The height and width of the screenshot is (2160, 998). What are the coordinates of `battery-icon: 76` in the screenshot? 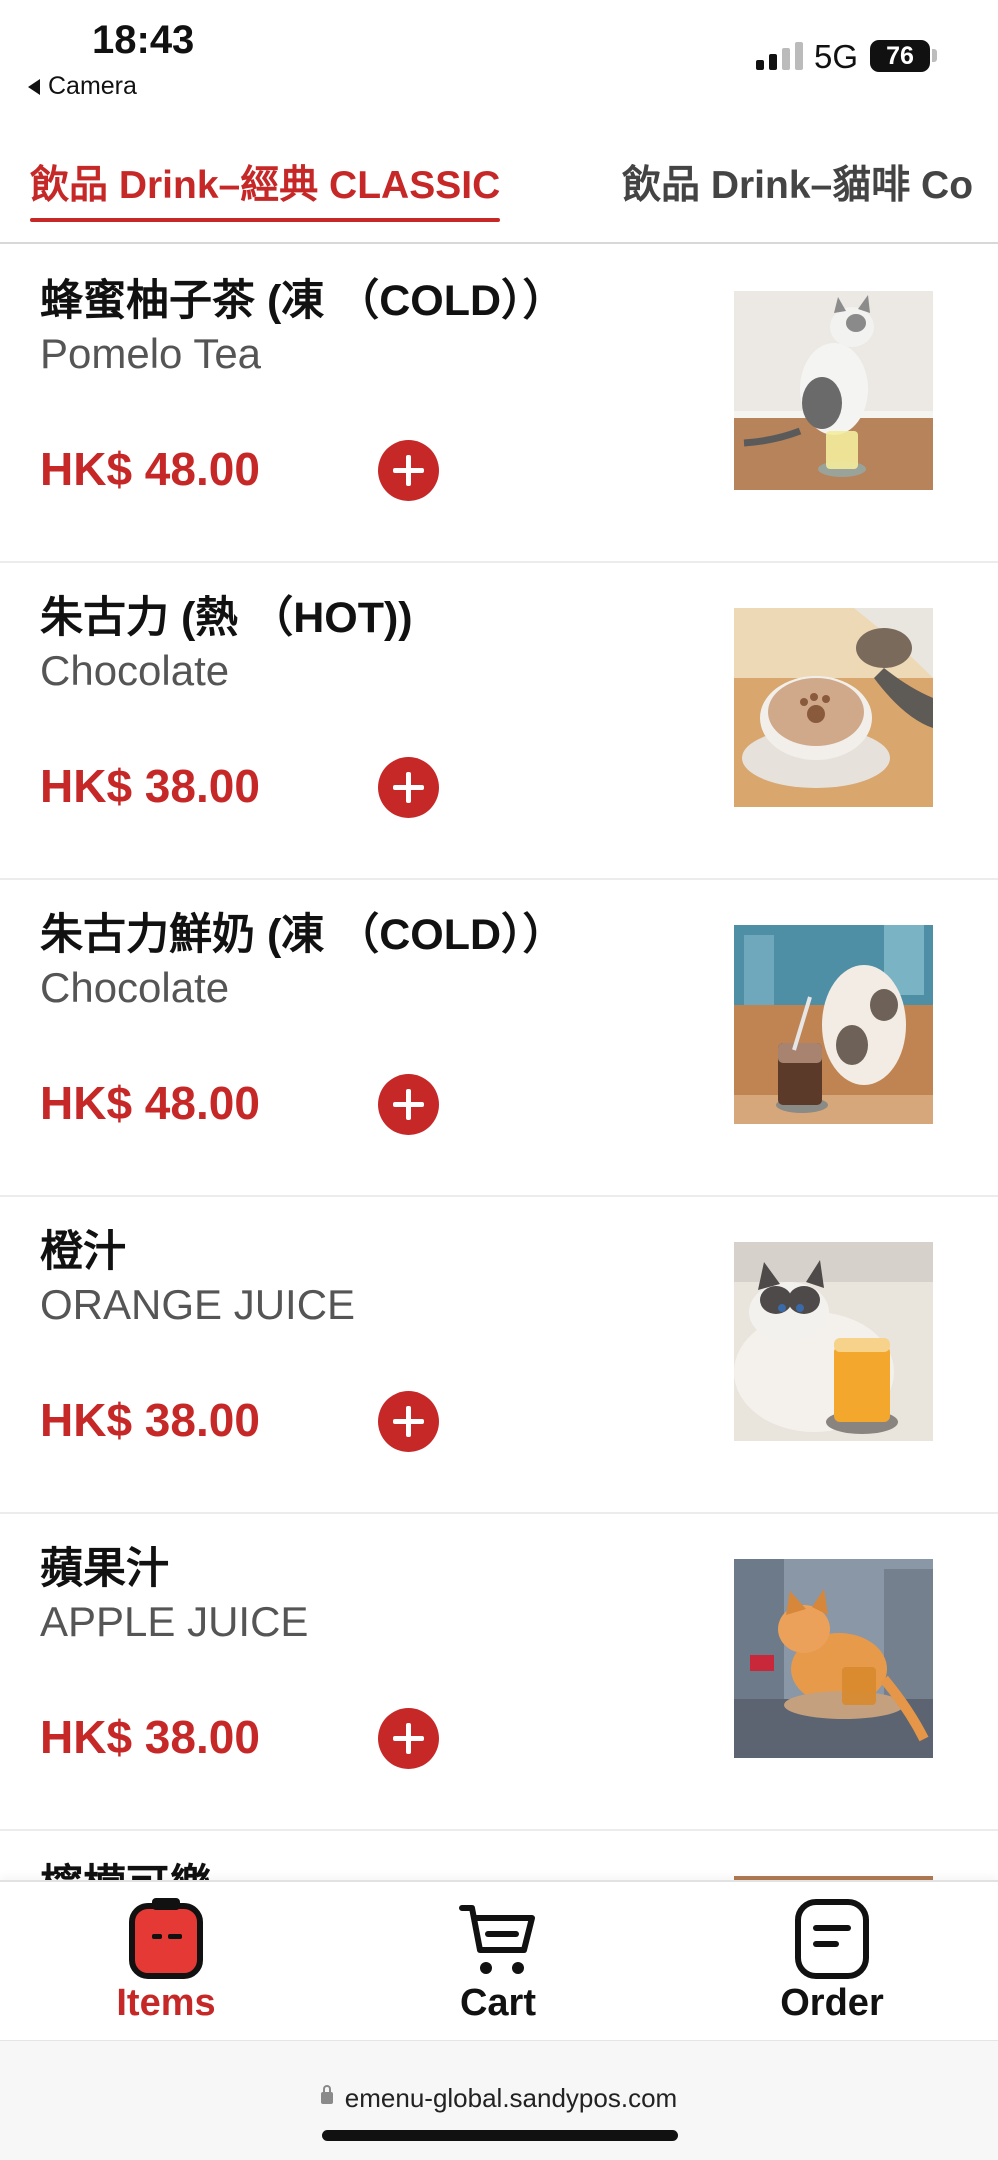 It's located at (900, 56).